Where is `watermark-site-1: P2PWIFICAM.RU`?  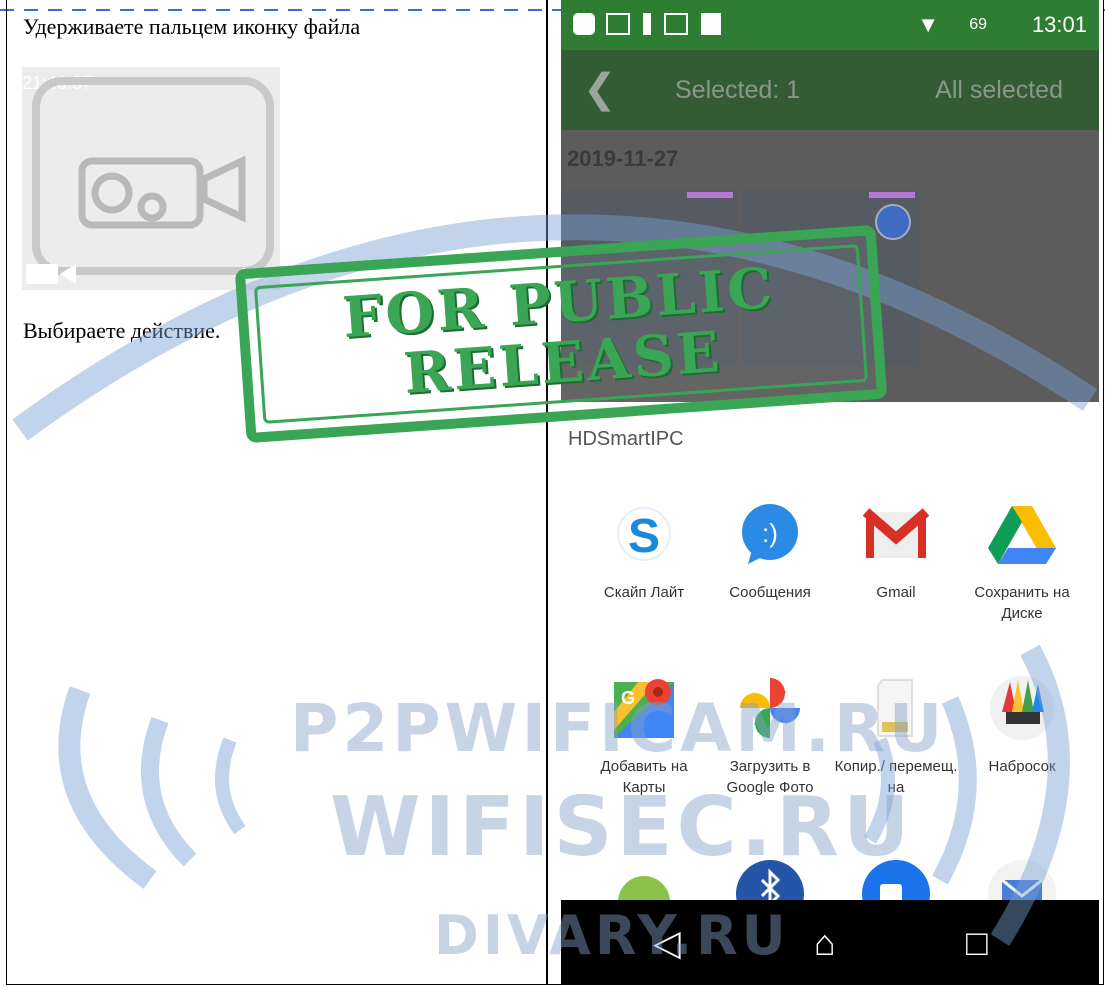 watermark-site-1: P2PWIFICAM.RU is located at coordinates (618, 728).